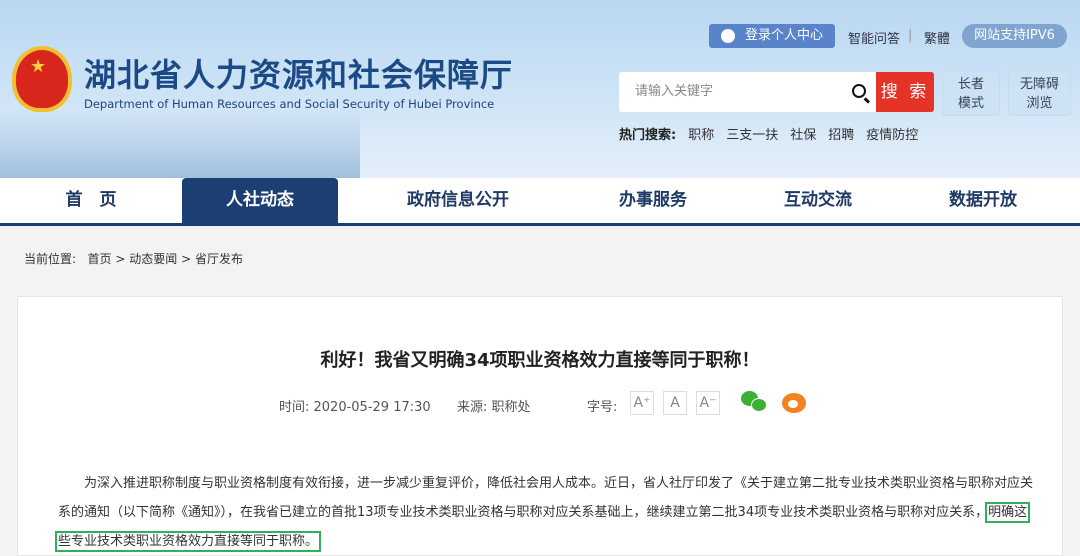 The image size is (1080, 556). Describe the element at coordinates (494, 407) in the screenshot. I see `article-source: 来源: 职称处` at that location.